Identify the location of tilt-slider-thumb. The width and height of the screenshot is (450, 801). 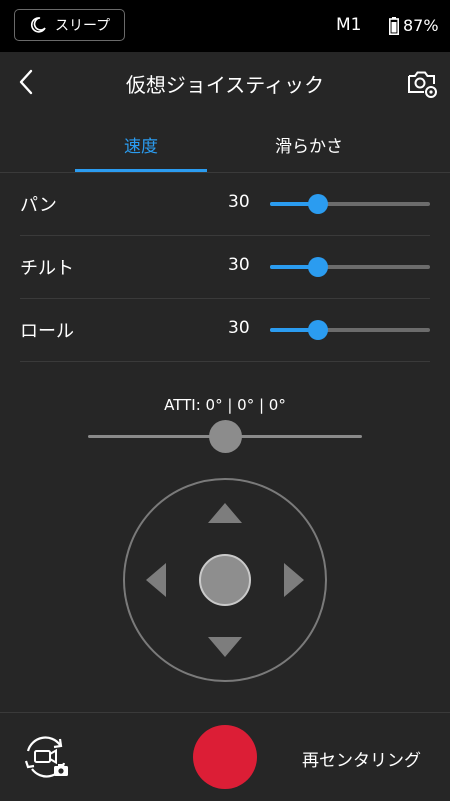
(318, 267).